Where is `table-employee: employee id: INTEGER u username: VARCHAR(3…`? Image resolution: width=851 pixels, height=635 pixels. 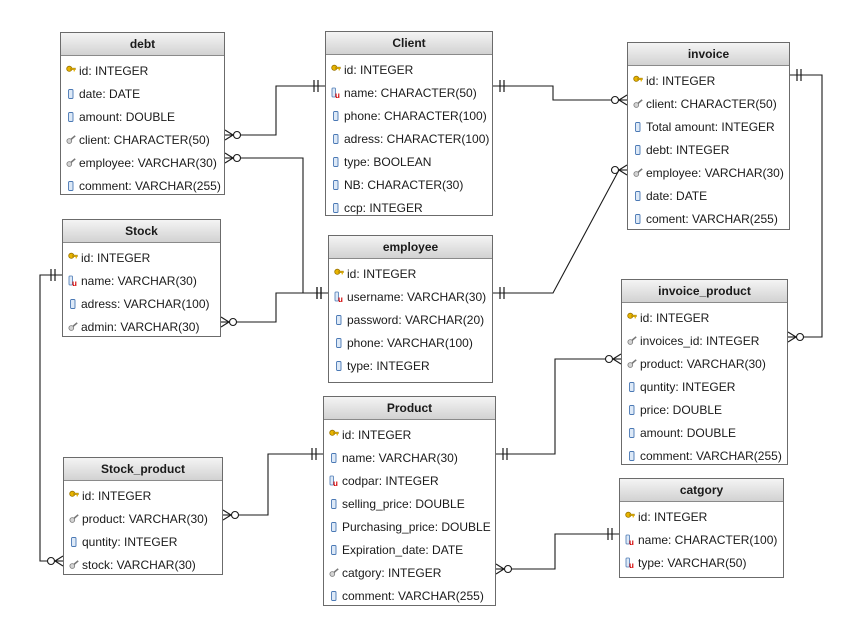
table-employee: employee id: INTEGER u username: VARCHAR(3… is located at coordinates (410, 309).